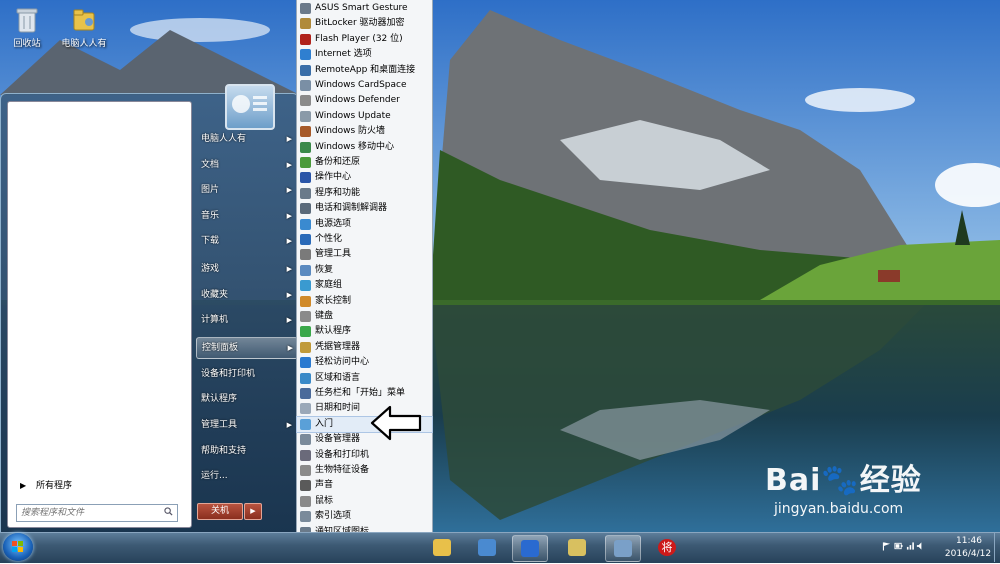 This screenshot has width=1000, height=564. I want to click on watermark-url: jingyan.baidu.com, so click(839, 509).